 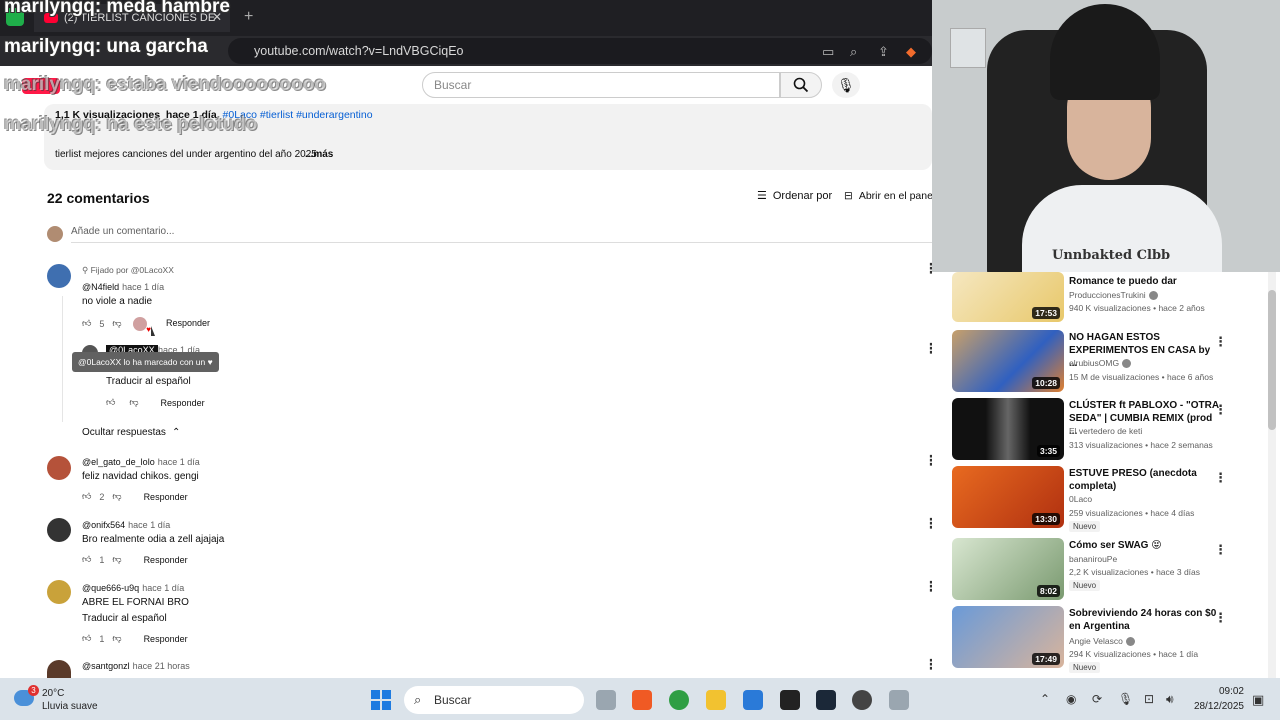 I want to click on comment-author: @N4field hace 1 día, so click(x=123, y=287).